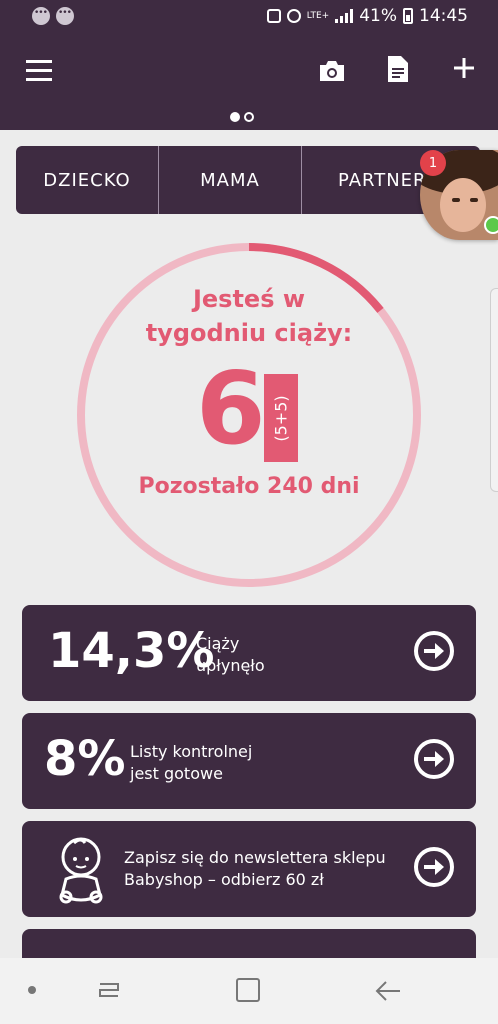 The height and width of the screenshot is (1024, 498). I want to click on tab-bar: DZIECKO MAMA PARTNER, so click(248, 180).